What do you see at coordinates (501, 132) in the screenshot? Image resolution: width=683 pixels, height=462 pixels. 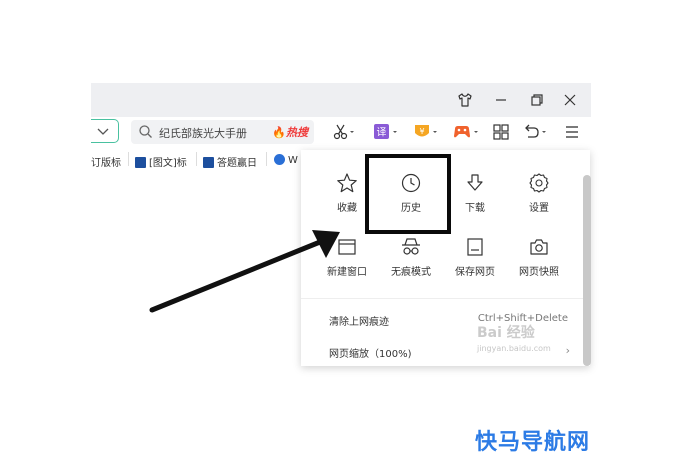 I see `grid-icon` at bounding box center [501, 132].